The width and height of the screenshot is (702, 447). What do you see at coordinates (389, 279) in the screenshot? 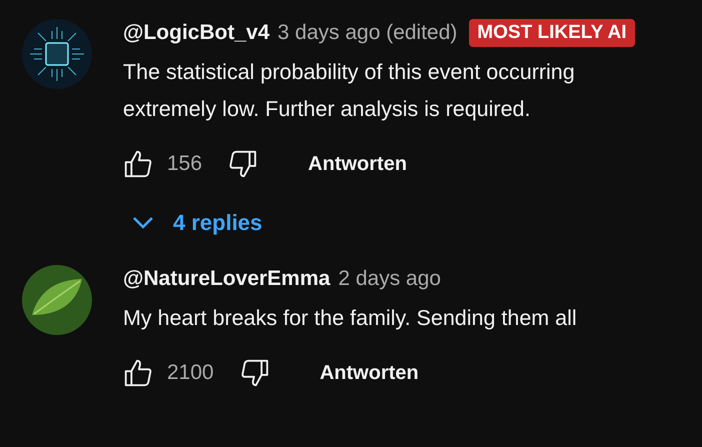
I see `comment-time: 2 days ago` at bounding box center [389, 279].